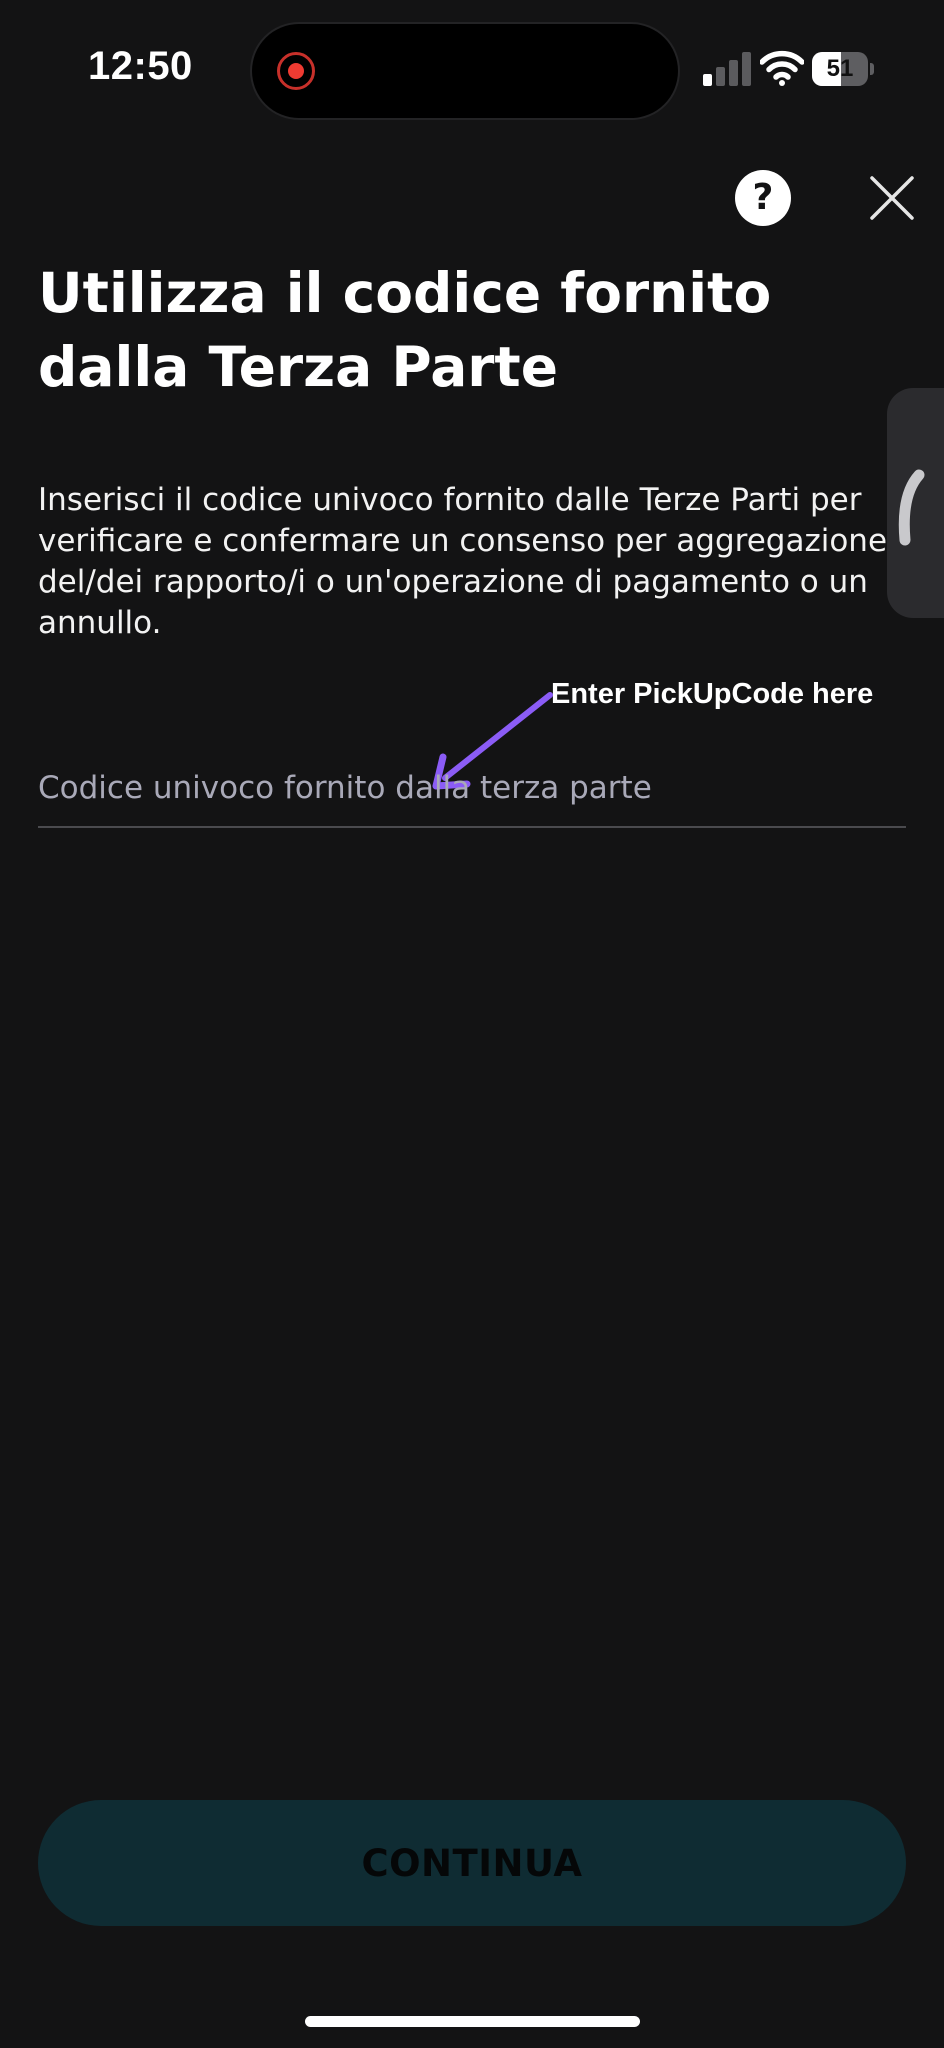 The height and width of the screenshot is (2048, 944). What do you see at coordinates (782, 68) in the screenshot?
I see `wifi-icon` at bounding box center [782, 68].